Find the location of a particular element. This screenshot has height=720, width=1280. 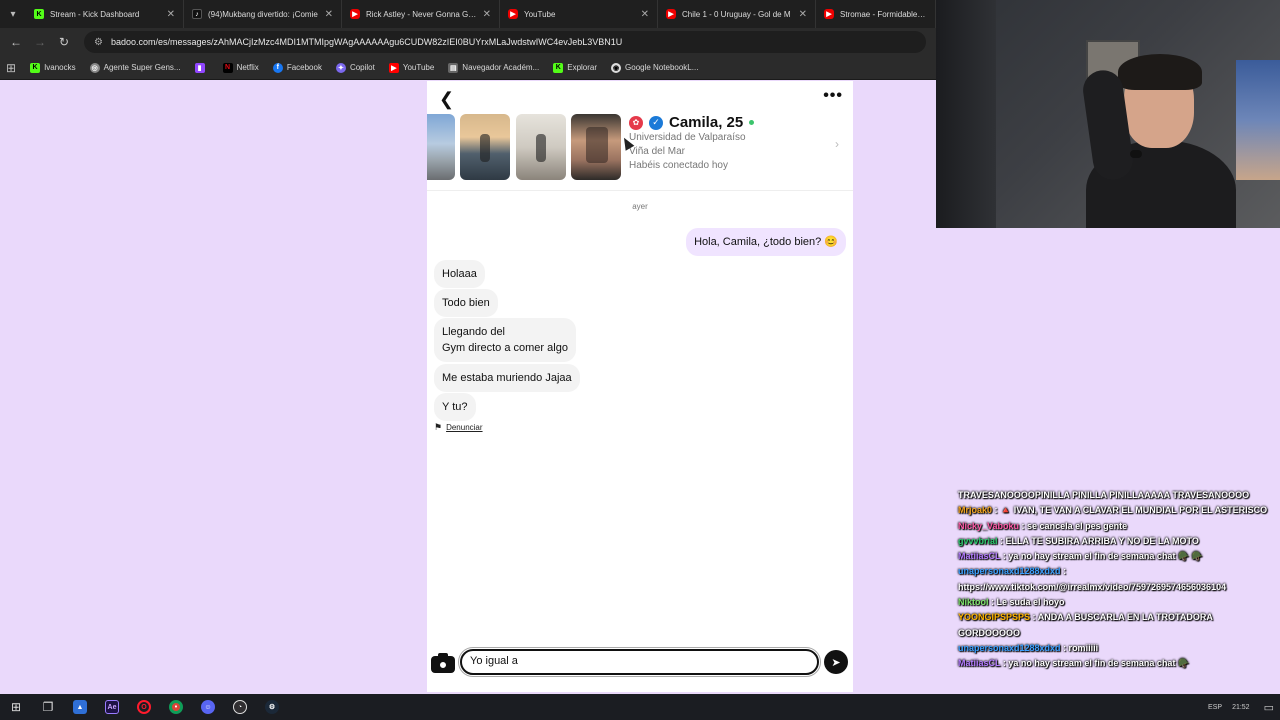

bookmark-copilot: ✦ Copilot is located at coordinates (355, 67).